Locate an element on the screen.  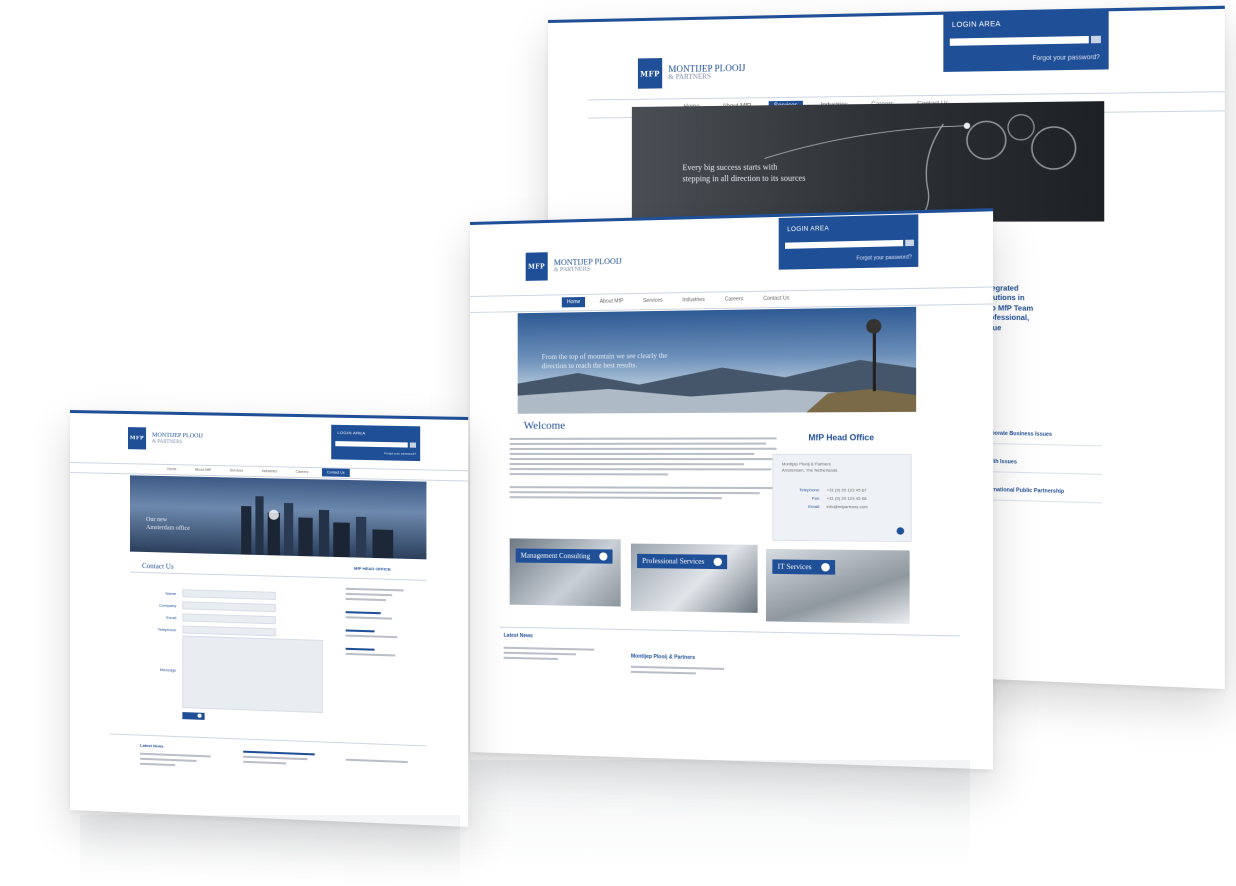
side-heading: MfP HEAD OFFICE is located at coordinates (372, 568).